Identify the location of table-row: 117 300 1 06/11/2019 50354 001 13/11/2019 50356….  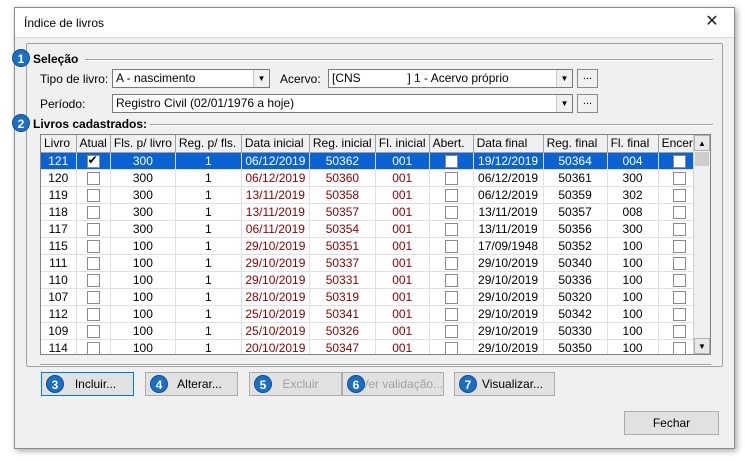
(371, 229).